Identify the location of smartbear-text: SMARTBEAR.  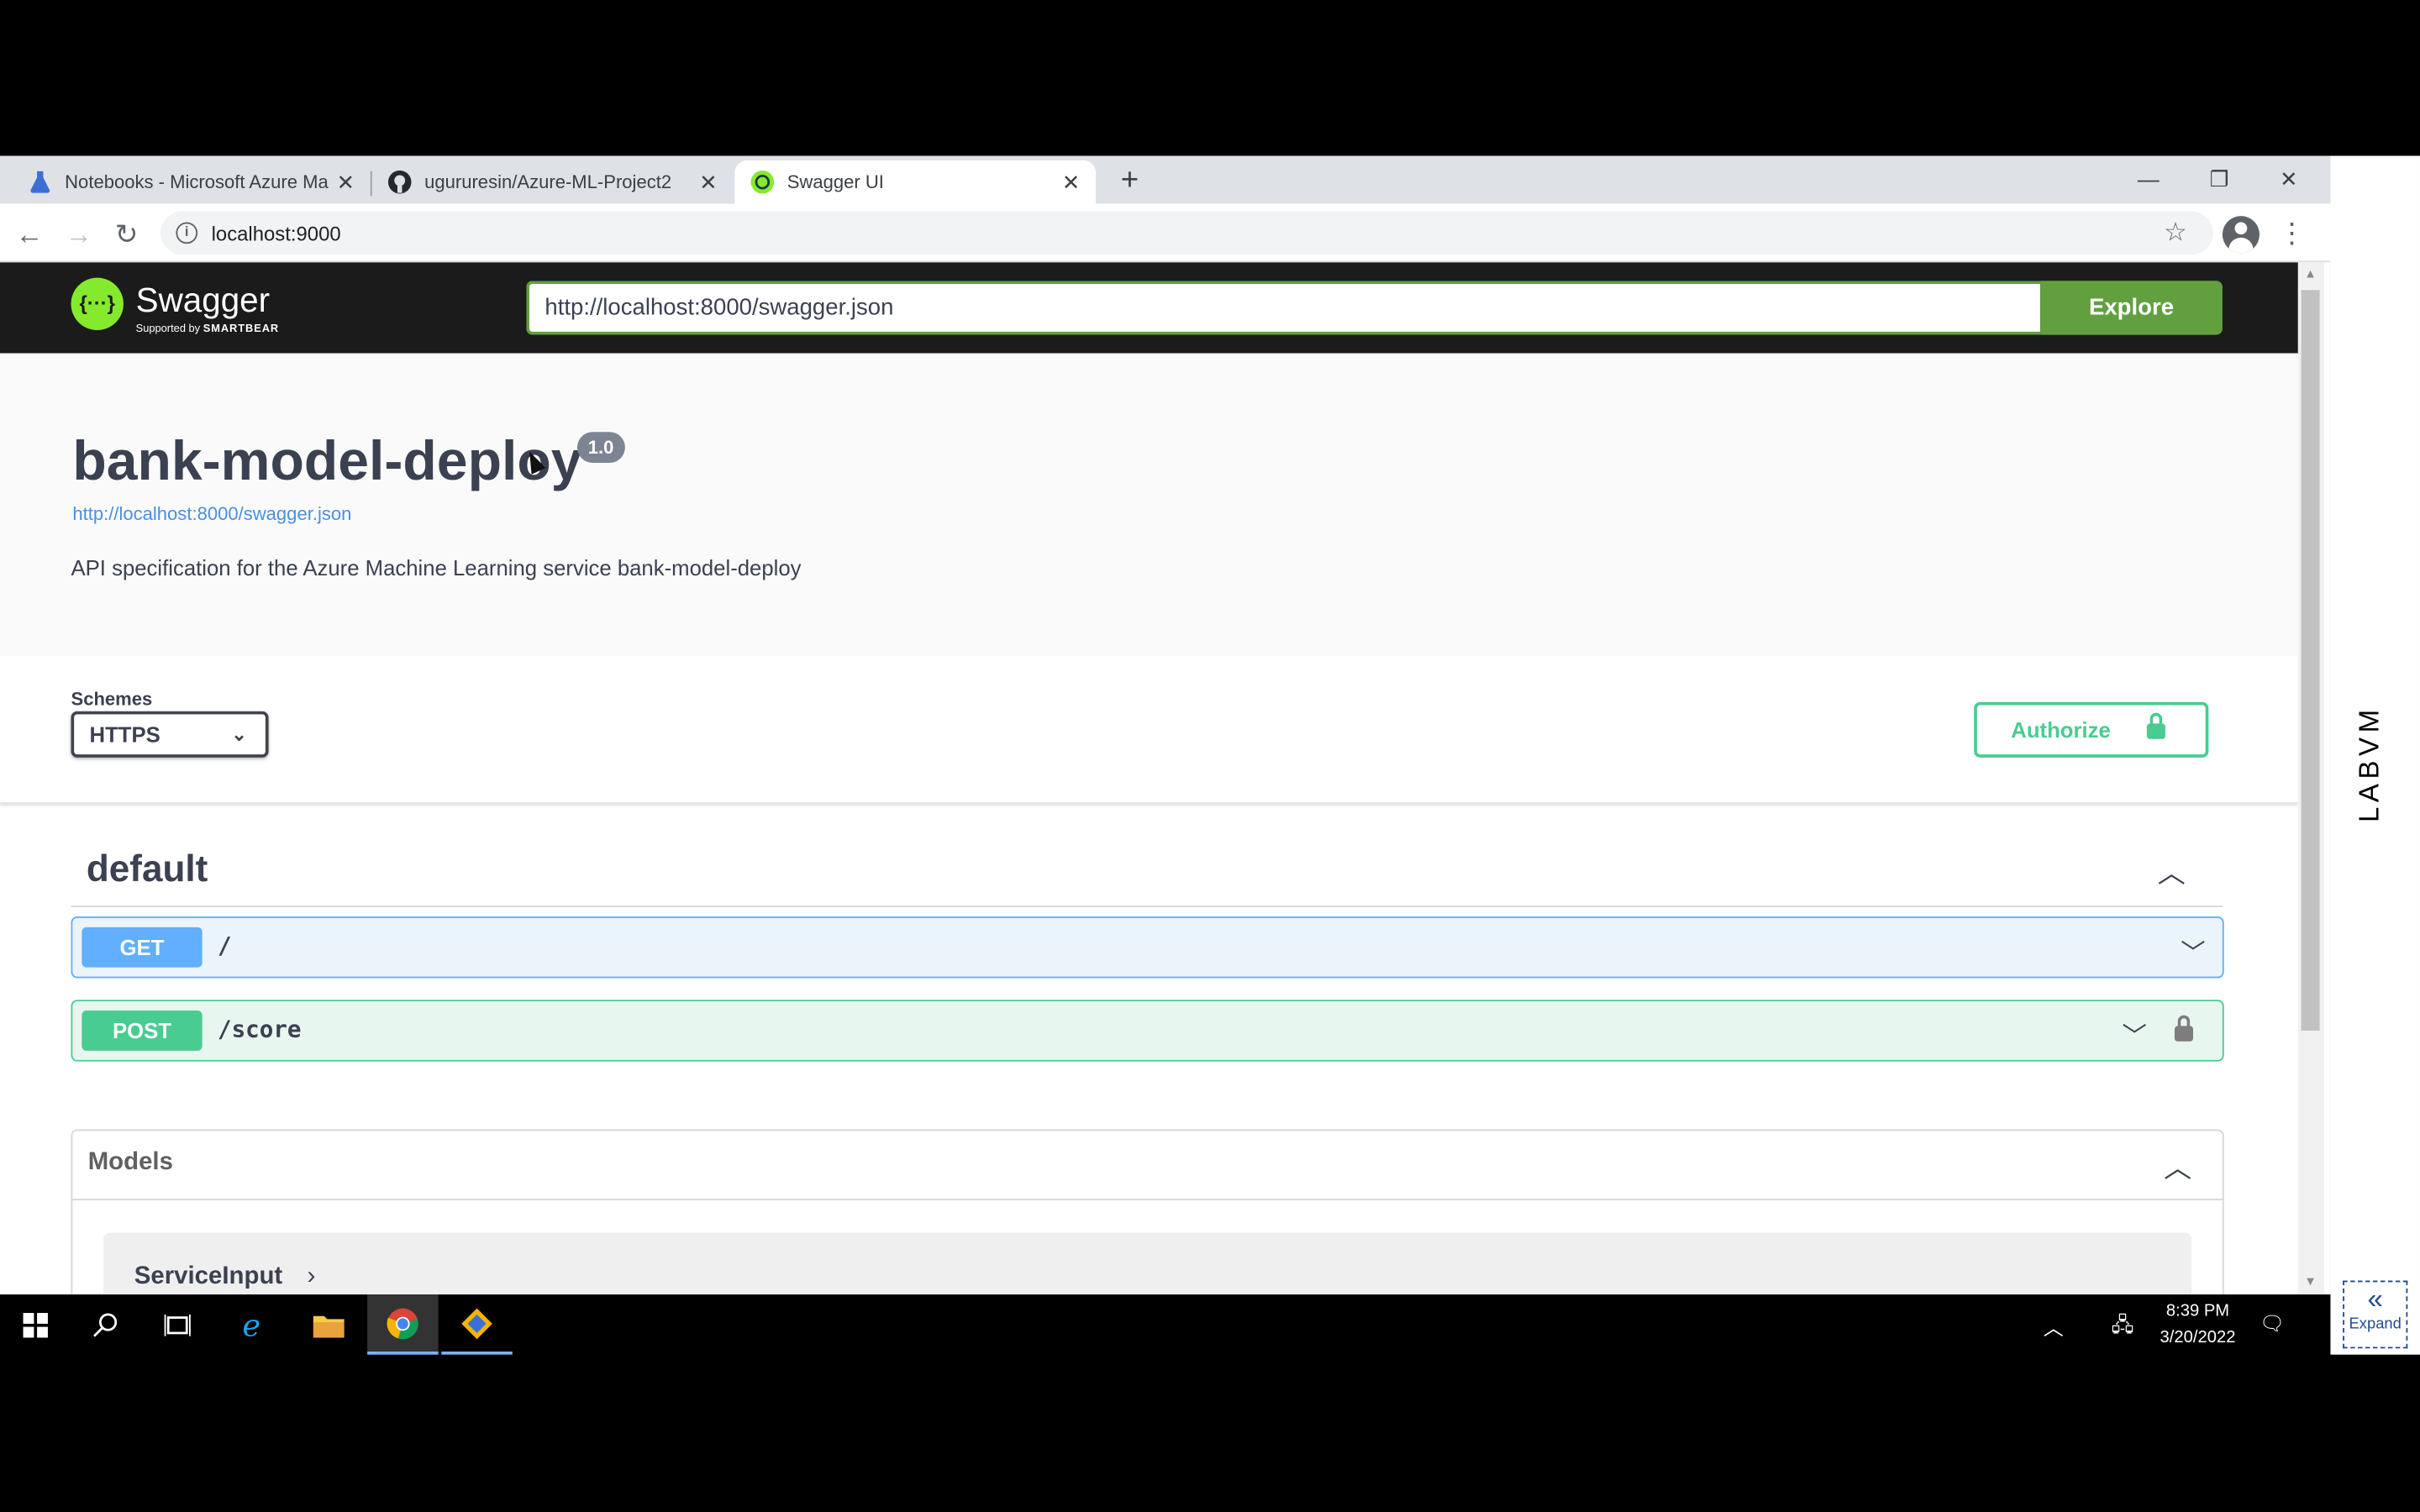
(241, 329).